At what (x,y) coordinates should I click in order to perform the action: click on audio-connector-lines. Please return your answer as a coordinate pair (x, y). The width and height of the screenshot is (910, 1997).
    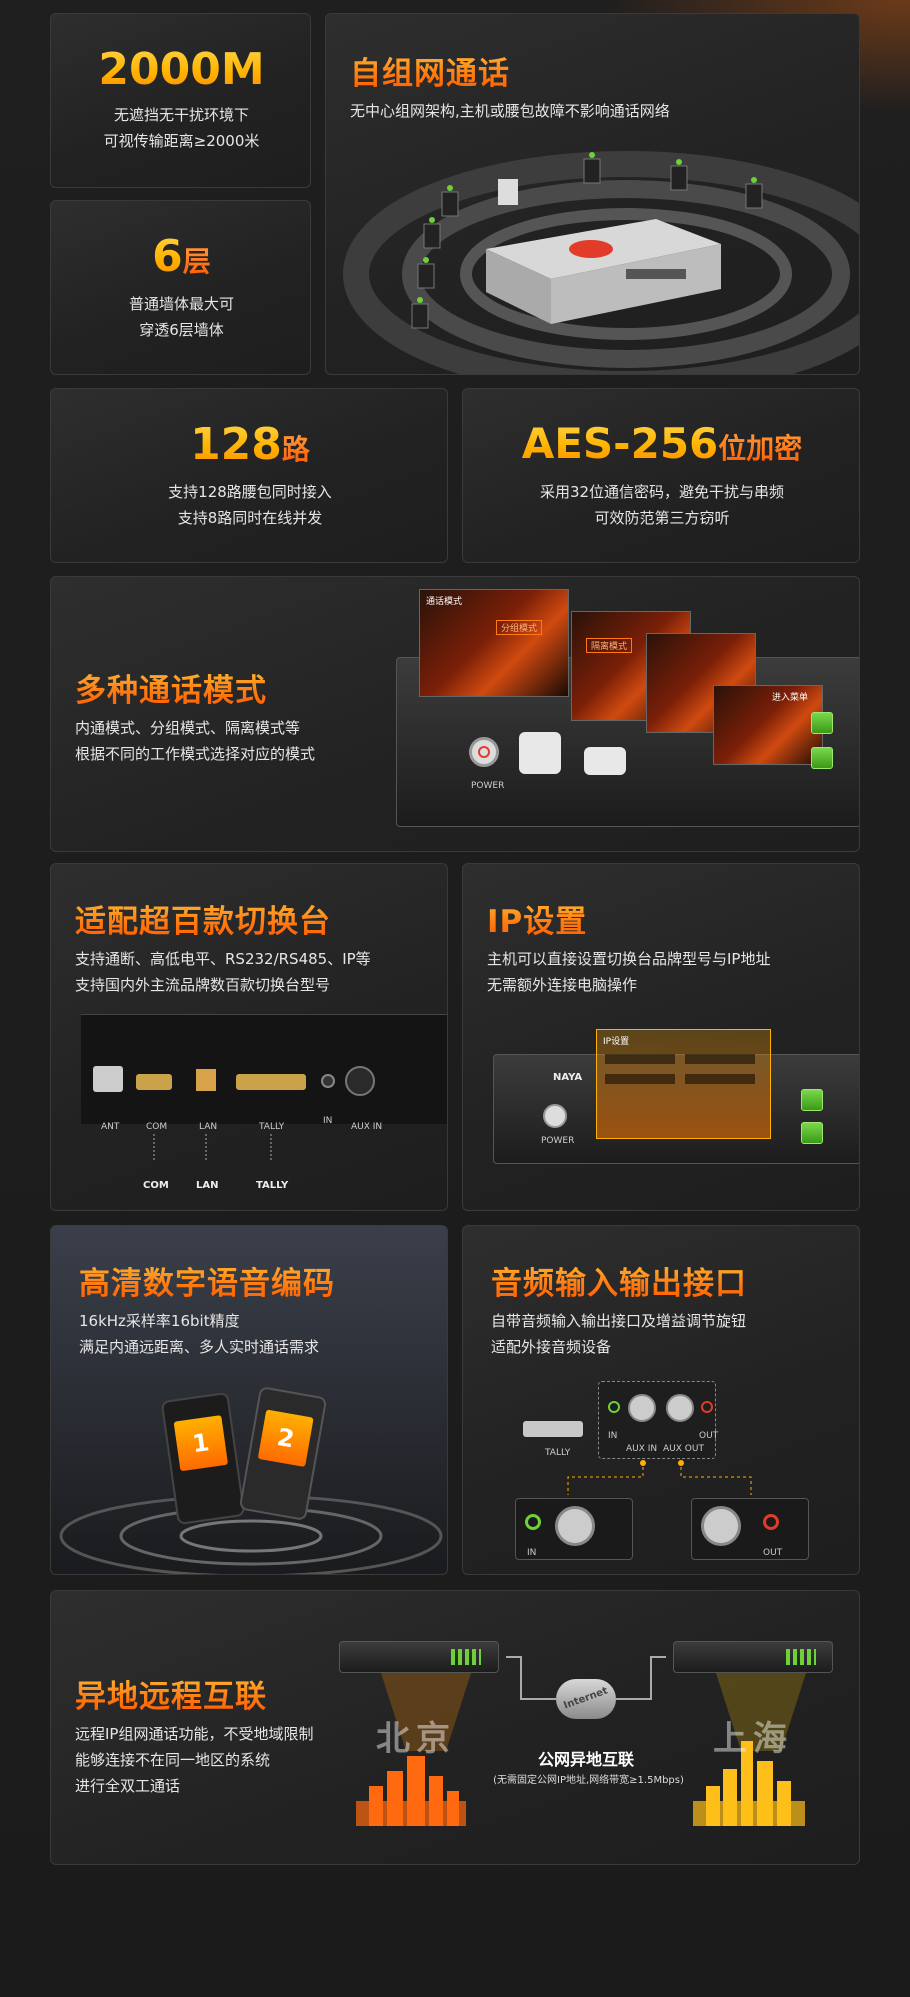
    Looking at the image, I should click on (659, 1477).